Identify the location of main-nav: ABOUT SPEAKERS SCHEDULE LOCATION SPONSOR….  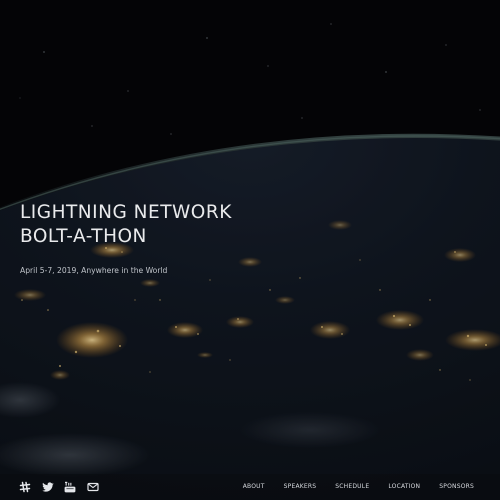
(349, 486).